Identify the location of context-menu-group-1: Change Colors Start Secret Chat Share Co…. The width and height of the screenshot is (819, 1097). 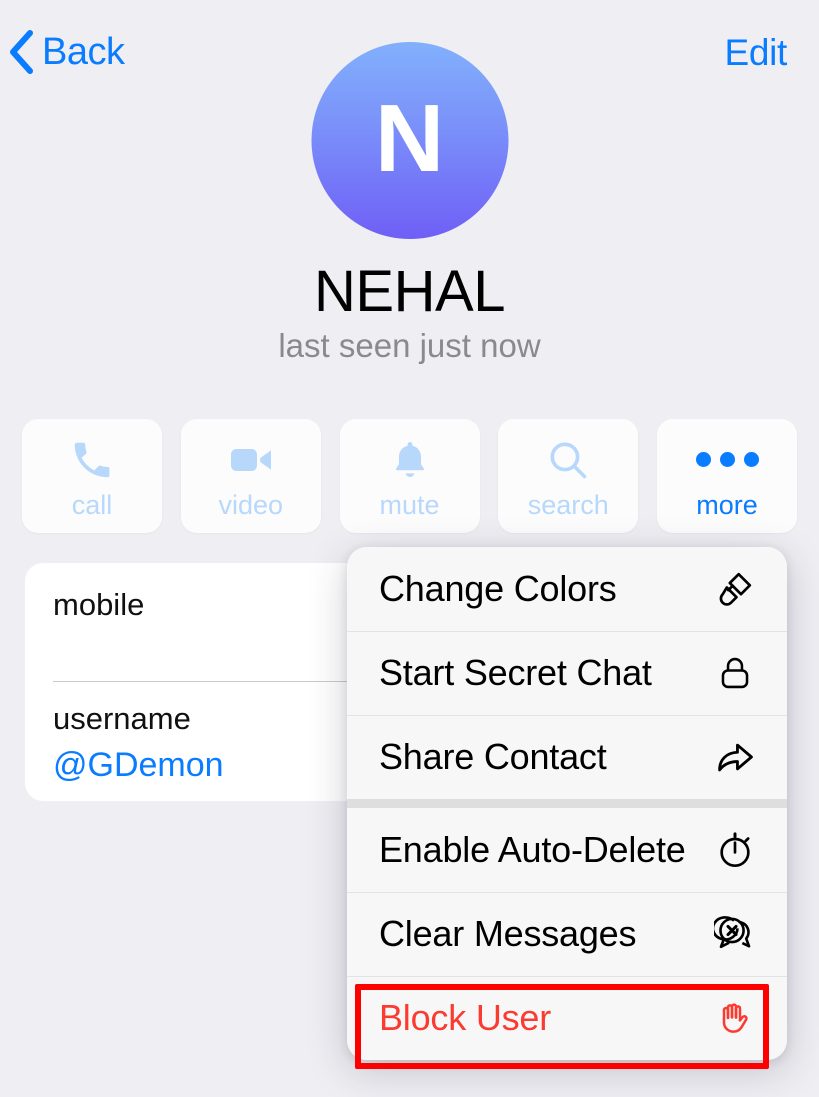
(567, 673).